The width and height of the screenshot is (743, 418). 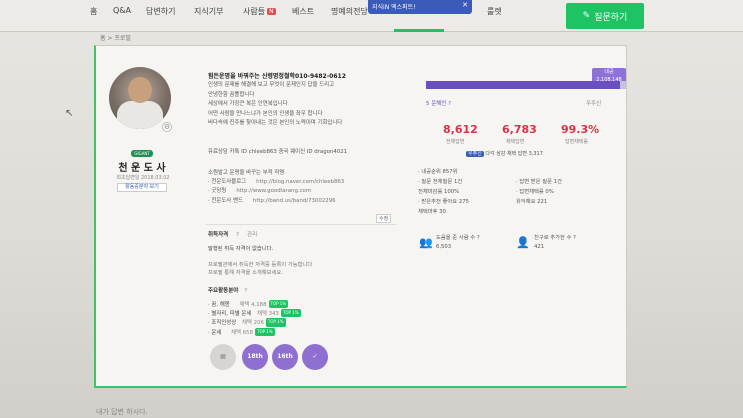 I want to click on nav-home: 홈, so click(x=93, y=11).